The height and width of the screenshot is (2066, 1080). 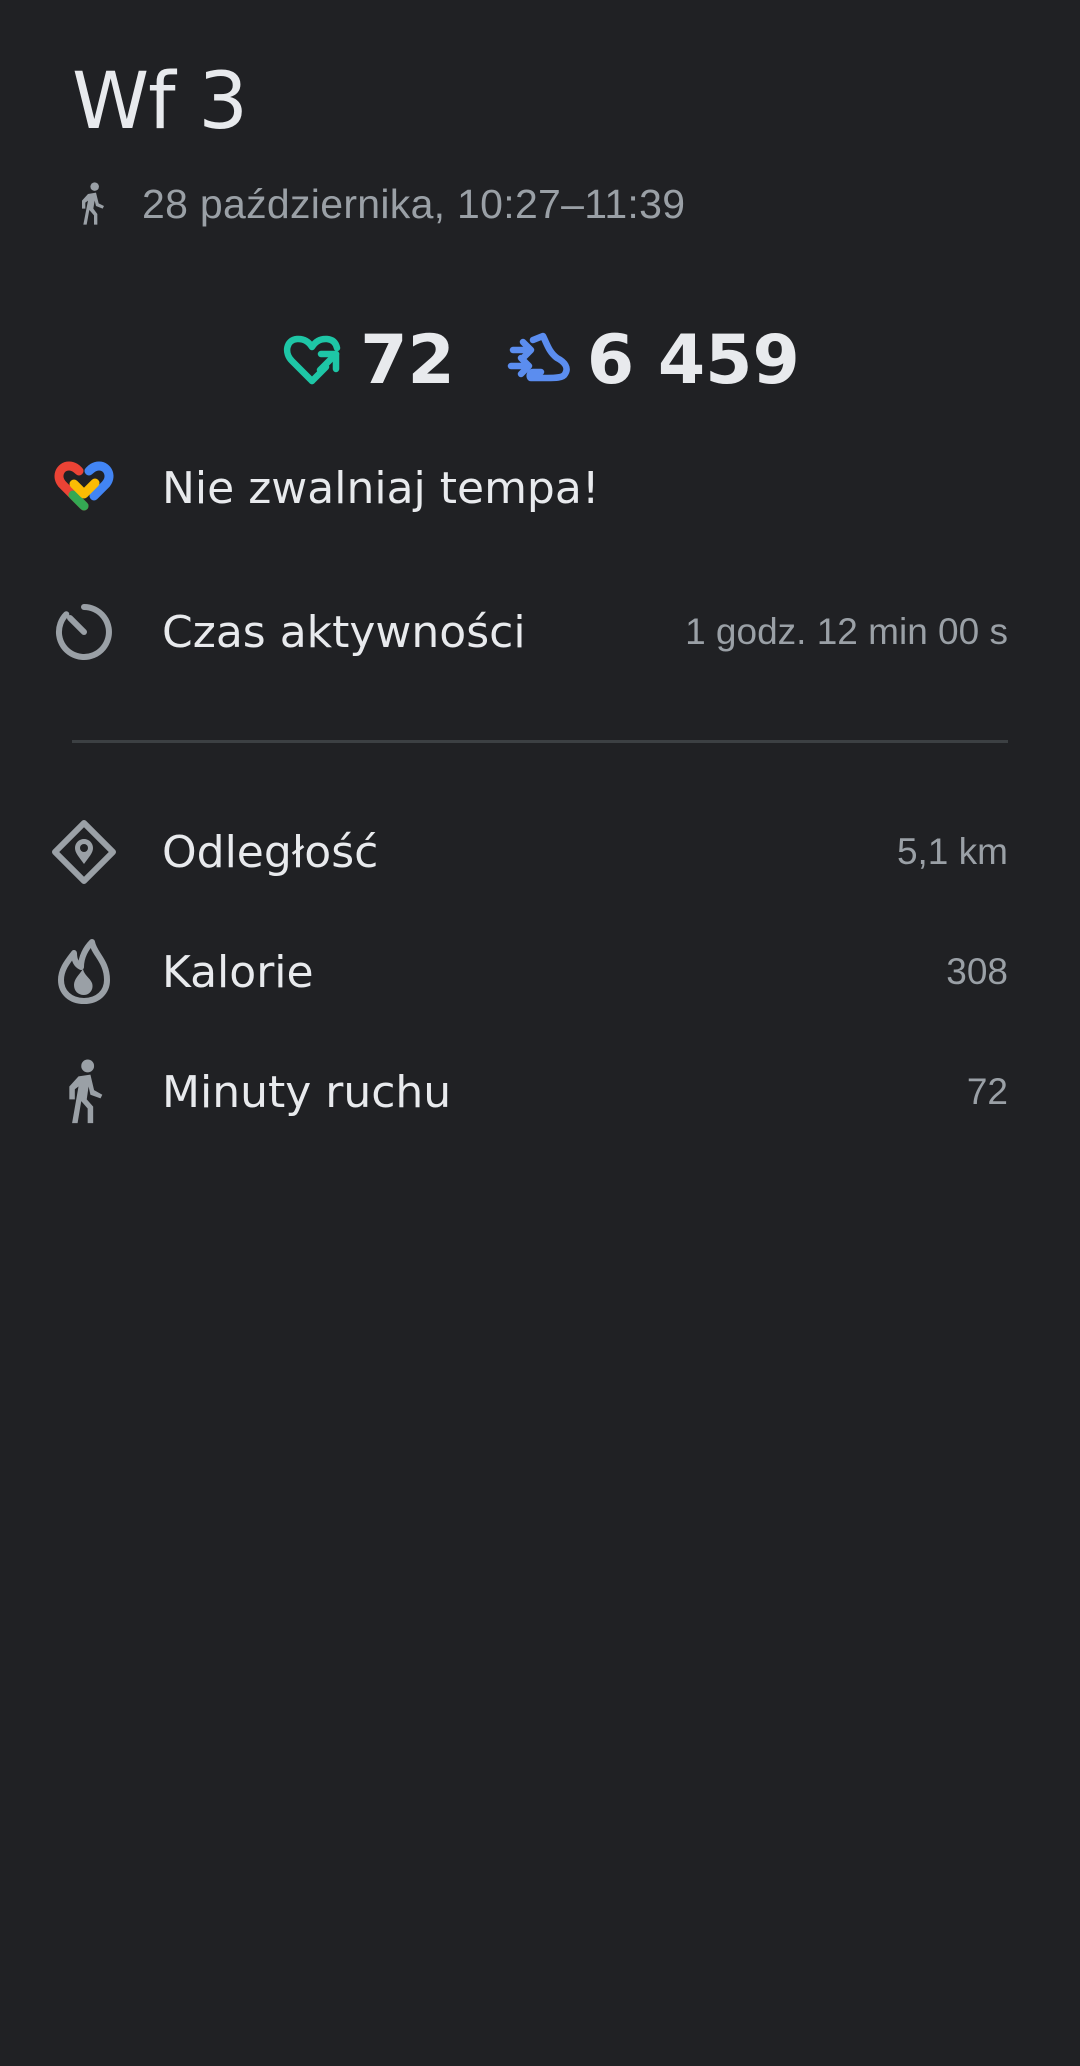 I want to click on active-time-value: 1 godz. 12 min 00 s, so click(x=846, y=631).